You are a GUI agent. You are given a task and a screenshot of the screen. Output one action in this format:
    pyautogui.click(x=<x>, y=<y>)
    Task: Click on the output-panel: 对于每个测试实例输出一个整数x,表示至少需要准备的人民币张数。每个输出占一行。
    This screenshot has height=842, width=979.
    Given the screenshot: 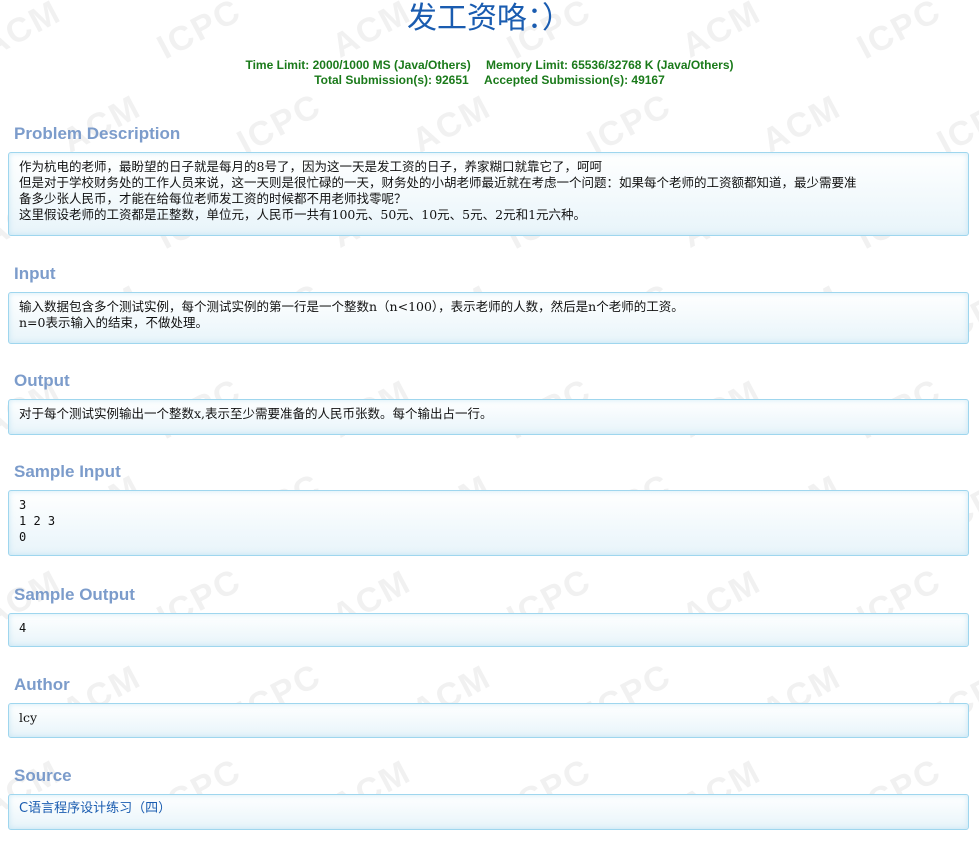 What is the action you would take?
    pyautogui.click(x=488, y=417)
    